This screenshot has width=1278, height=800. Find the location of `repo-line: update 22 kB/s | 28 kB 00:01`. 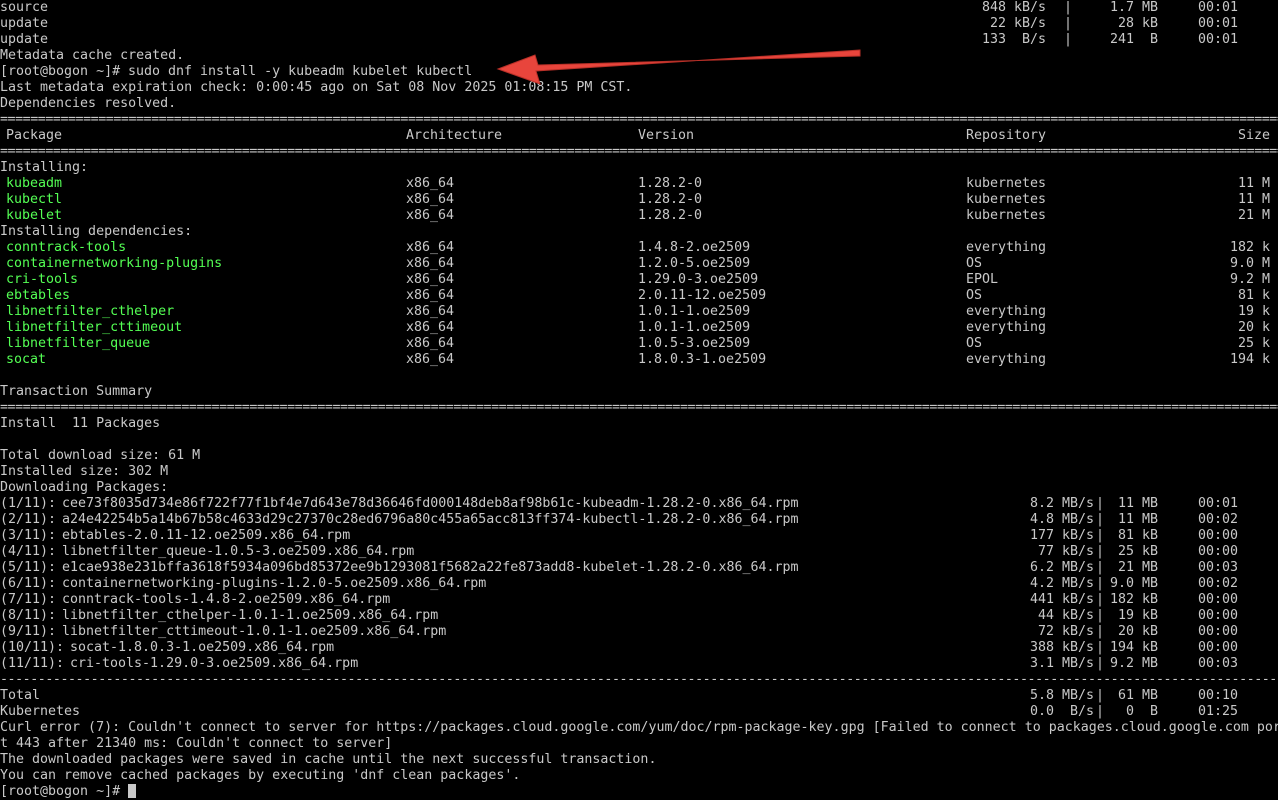

repo-line: update 22 kB/s | 28 kB 00:01 is located at coordinates (639, 24).